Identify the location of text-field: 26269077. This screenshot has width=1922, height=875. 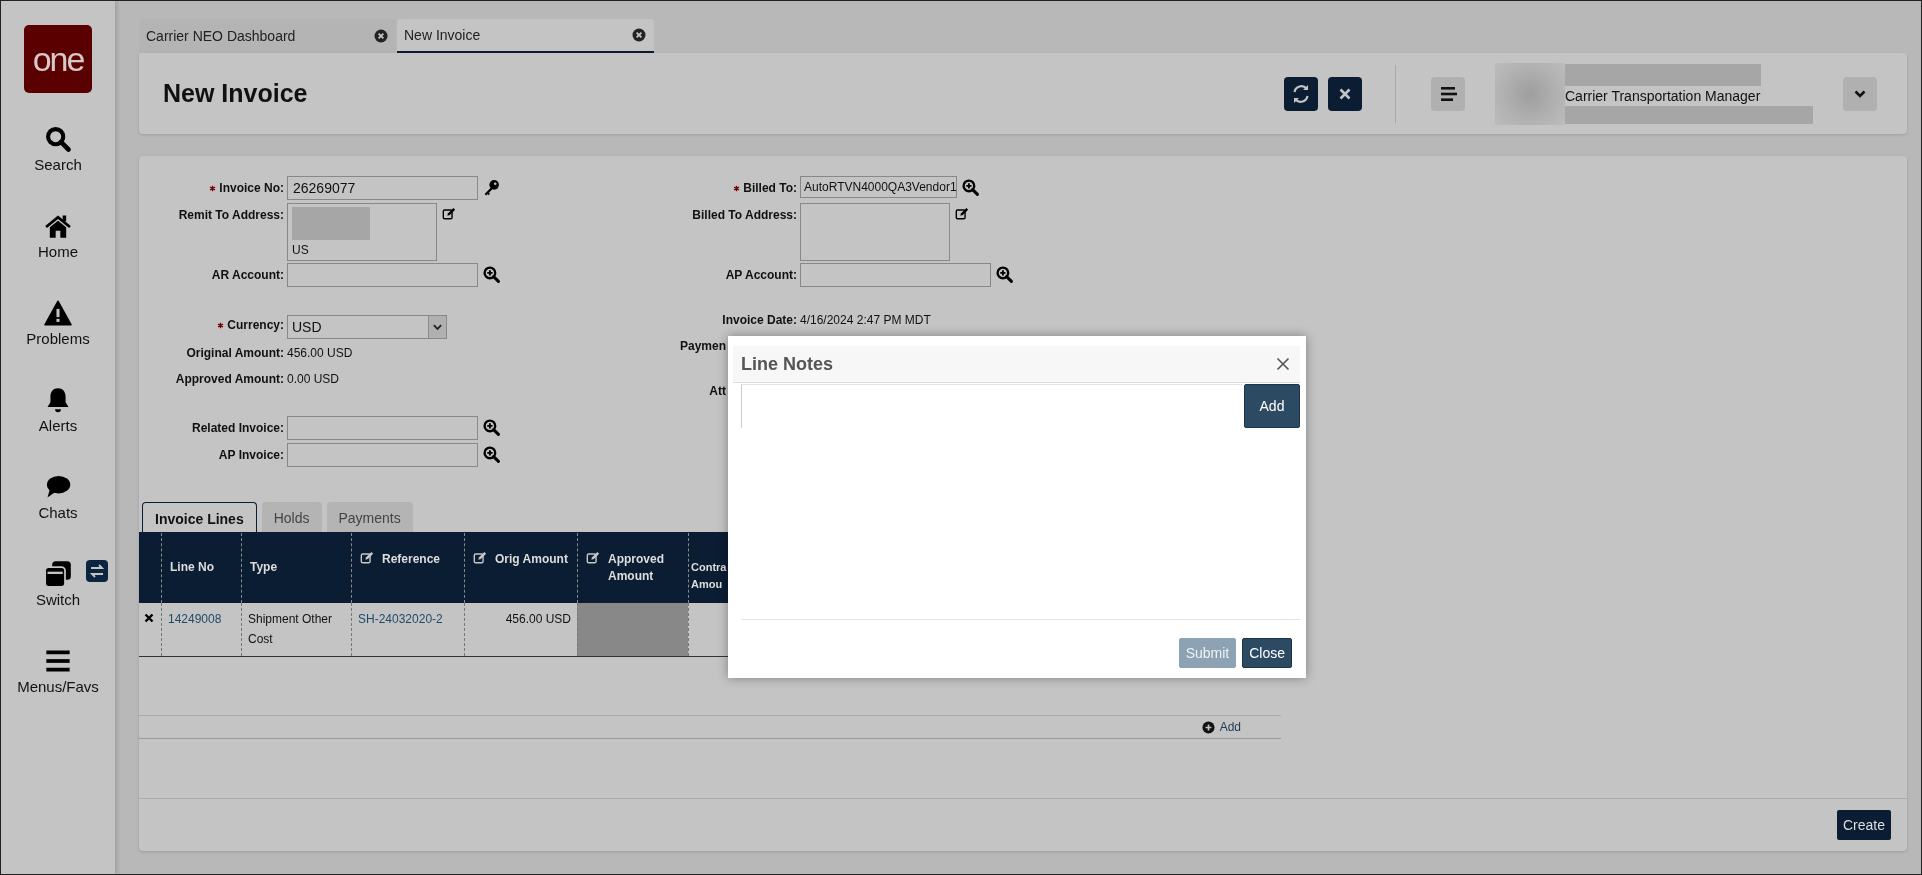
(382, 188).